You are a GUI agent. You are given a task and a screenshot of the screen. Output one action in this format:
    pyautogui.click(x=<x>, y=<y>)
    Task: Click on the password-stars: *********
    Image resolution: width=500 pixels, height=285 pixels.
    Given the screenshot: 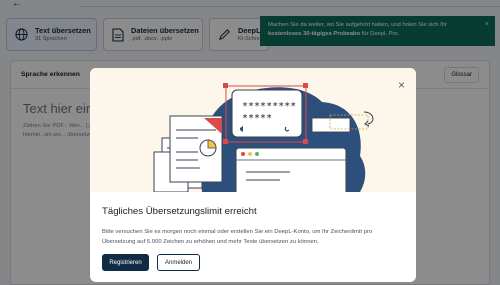 What is the action you would take?
    pyautogui.click(x=269, y=106)
    